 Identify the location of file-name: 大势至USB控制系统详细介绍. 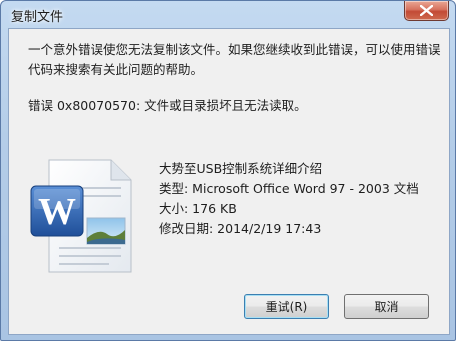
(241, 168).